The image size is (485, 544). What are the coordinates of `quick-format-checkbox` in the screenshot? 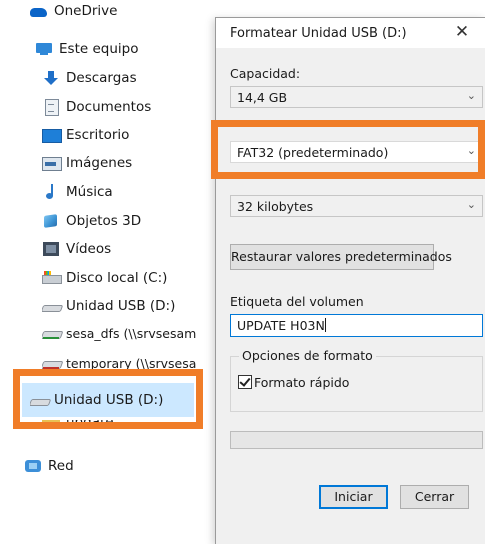 It's located at (245, 382).